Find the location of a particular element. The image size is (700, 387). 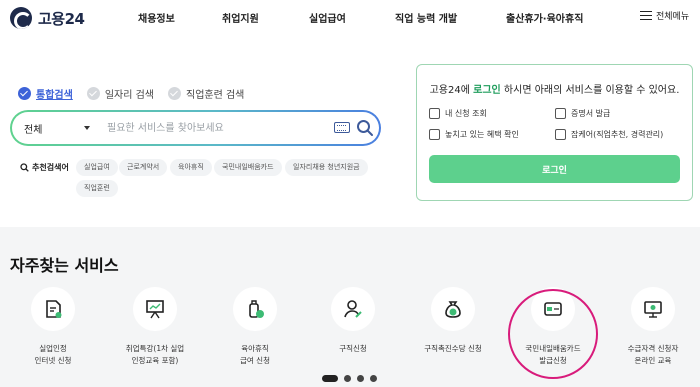

main-nav: 채용정보 취업지원 실업급여 직업 능력 개발 출산휴가·육아휴직 is located at coordinates (350, 18).